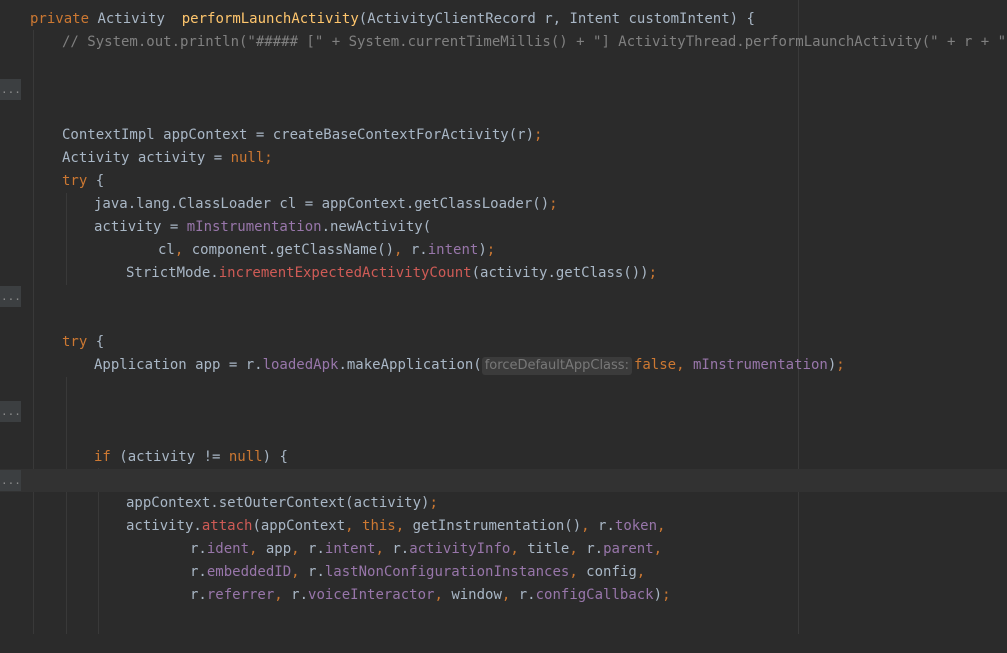 This screenshot has height=653, width=1007. Describe the element at coordinates (178, 365) in the screenshot. I see `statement: Application app = r.` at that location.